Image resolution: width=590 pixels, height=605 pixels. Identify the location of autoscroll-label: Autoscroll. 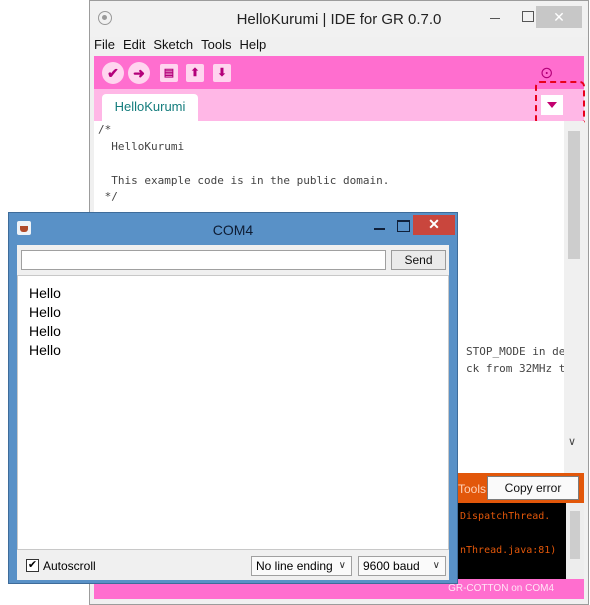
(69, 566).